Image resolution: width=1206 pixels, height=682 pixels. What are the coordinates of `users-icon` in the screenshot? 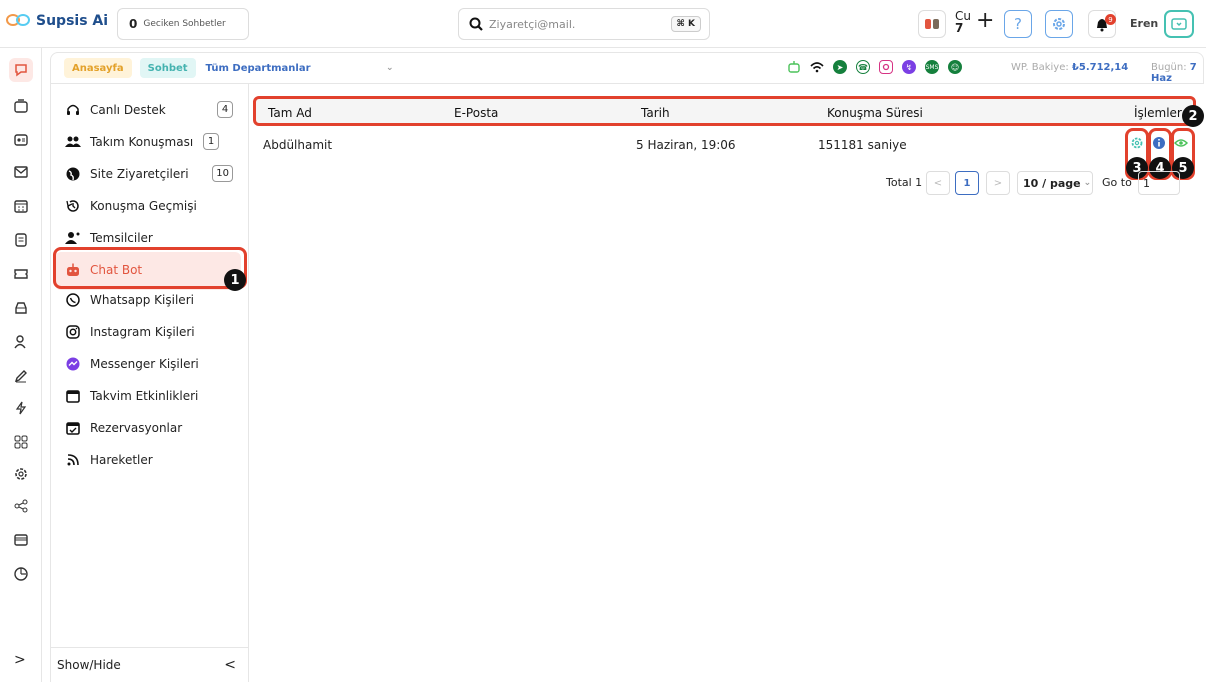 It's located at (20, 342).